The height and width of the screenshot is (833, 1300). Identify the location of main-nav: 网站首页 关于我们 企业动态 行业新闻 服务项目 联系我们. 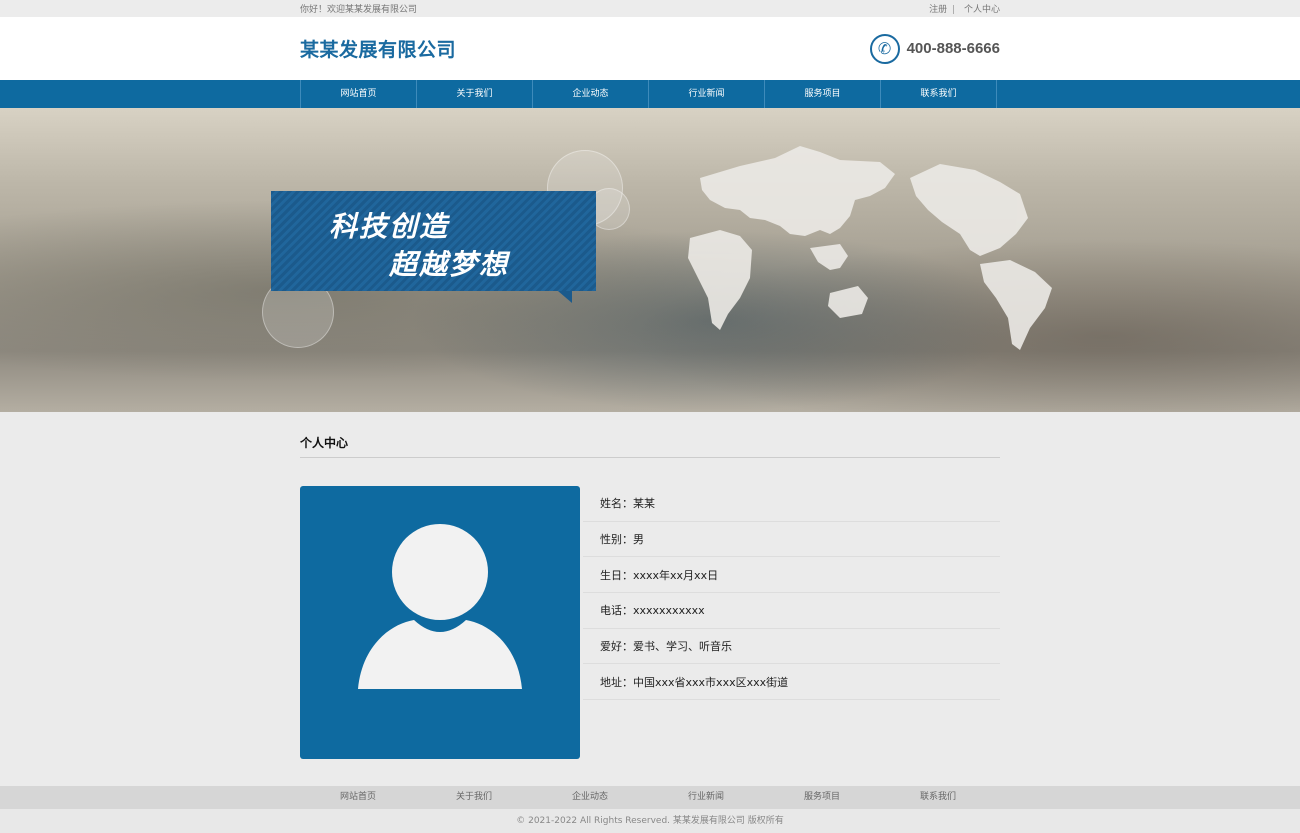
(650, 94).